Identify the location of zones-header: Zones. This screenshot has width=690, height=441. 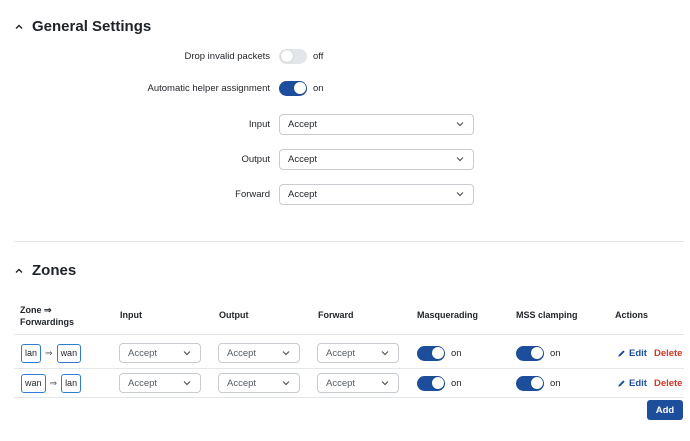
(45, 270).